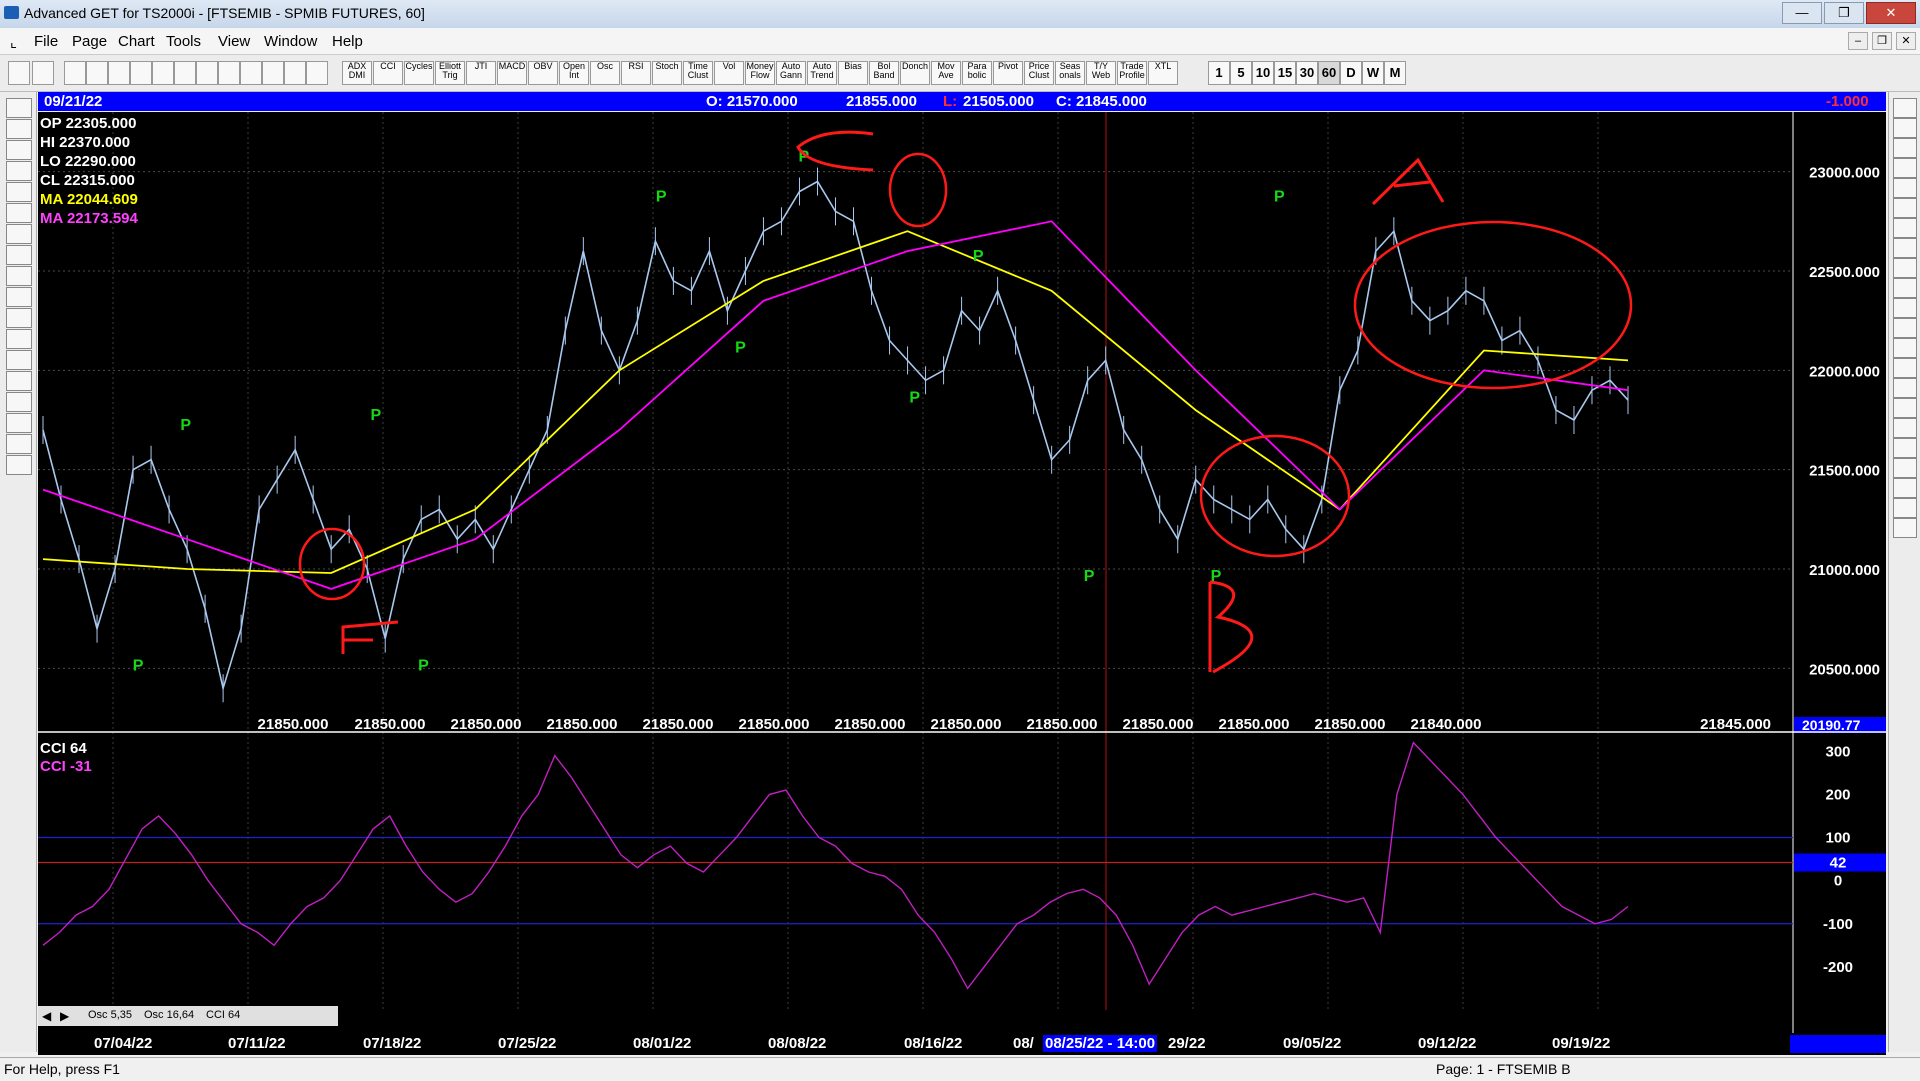 This screenshot has width=1920, height=1081. I want to click on period-30-button: 30, so click(1307, 73).